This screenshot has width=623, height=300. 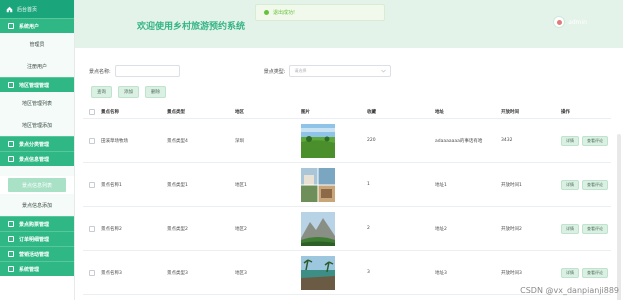 What do you see at coordinates (565, 112) in the screenshot?
I see `col-header-actions: 操作` at bounding box center [565, 112].